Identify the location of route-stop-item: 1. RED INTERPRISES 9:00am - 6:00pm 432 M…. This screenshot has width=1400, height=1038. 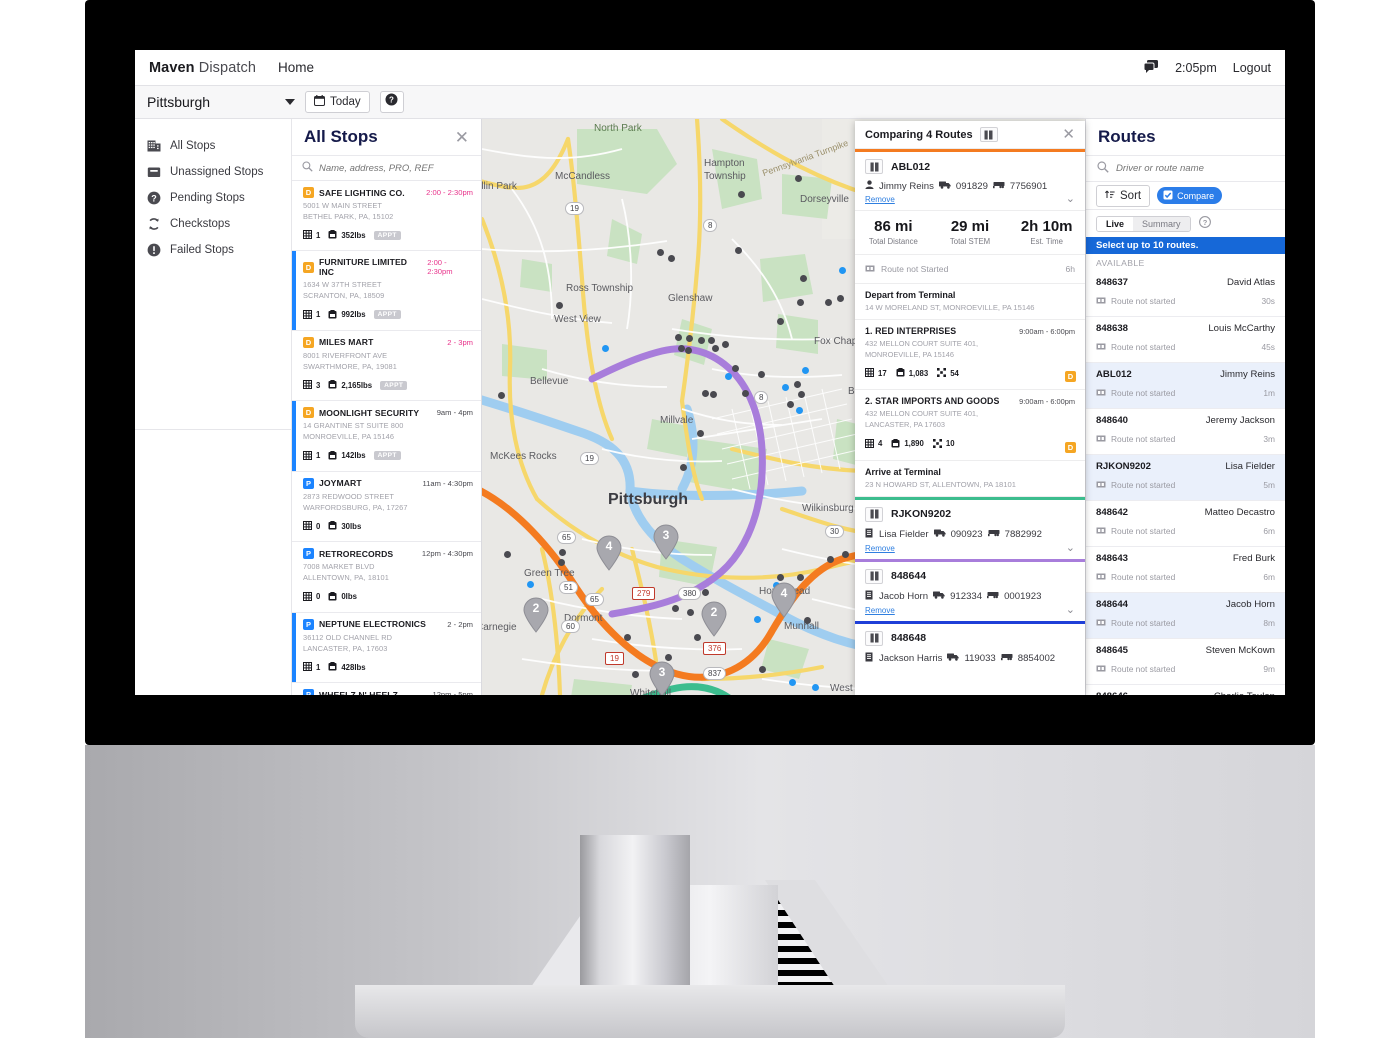
(970, 355).